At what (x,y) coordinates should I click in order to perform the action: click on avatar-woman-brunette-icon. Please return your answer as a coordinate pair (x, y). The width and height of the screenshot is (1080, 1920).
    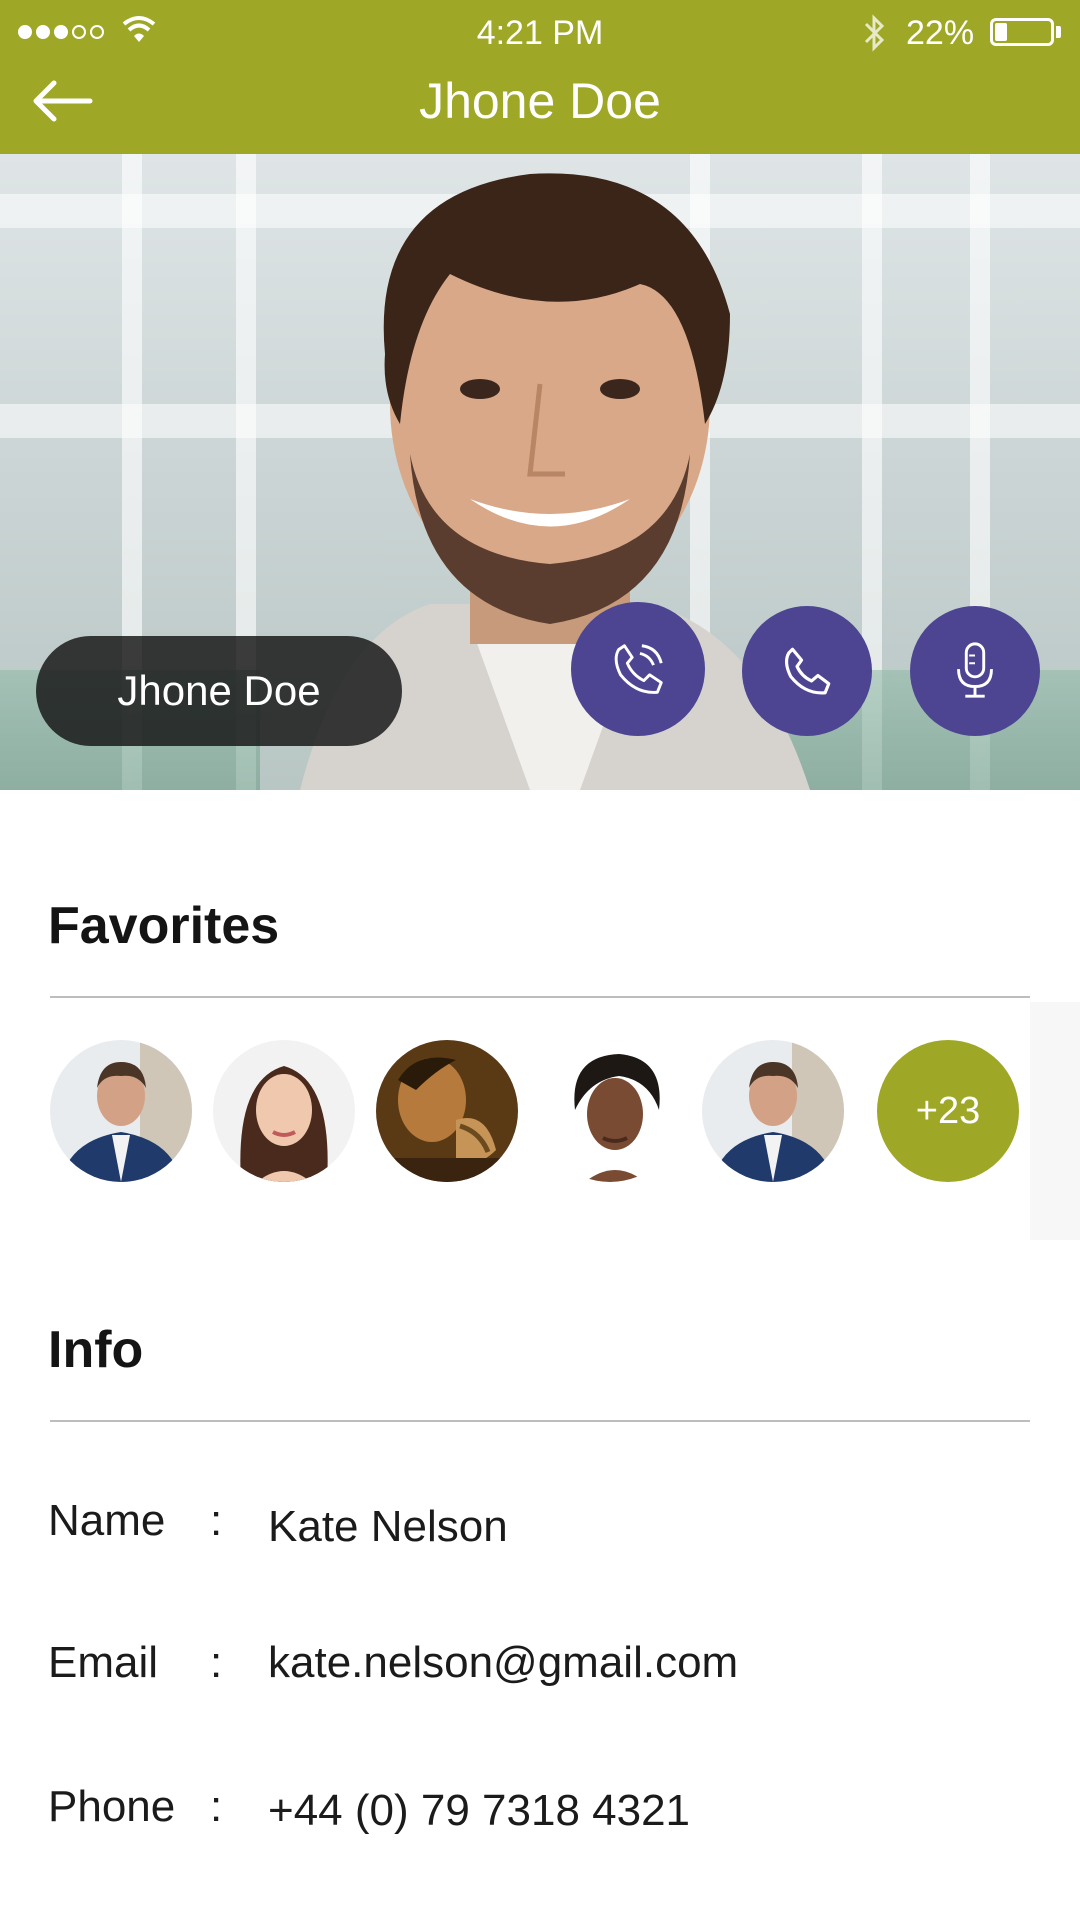
    Looking at the image, I should click on (284, 1111).